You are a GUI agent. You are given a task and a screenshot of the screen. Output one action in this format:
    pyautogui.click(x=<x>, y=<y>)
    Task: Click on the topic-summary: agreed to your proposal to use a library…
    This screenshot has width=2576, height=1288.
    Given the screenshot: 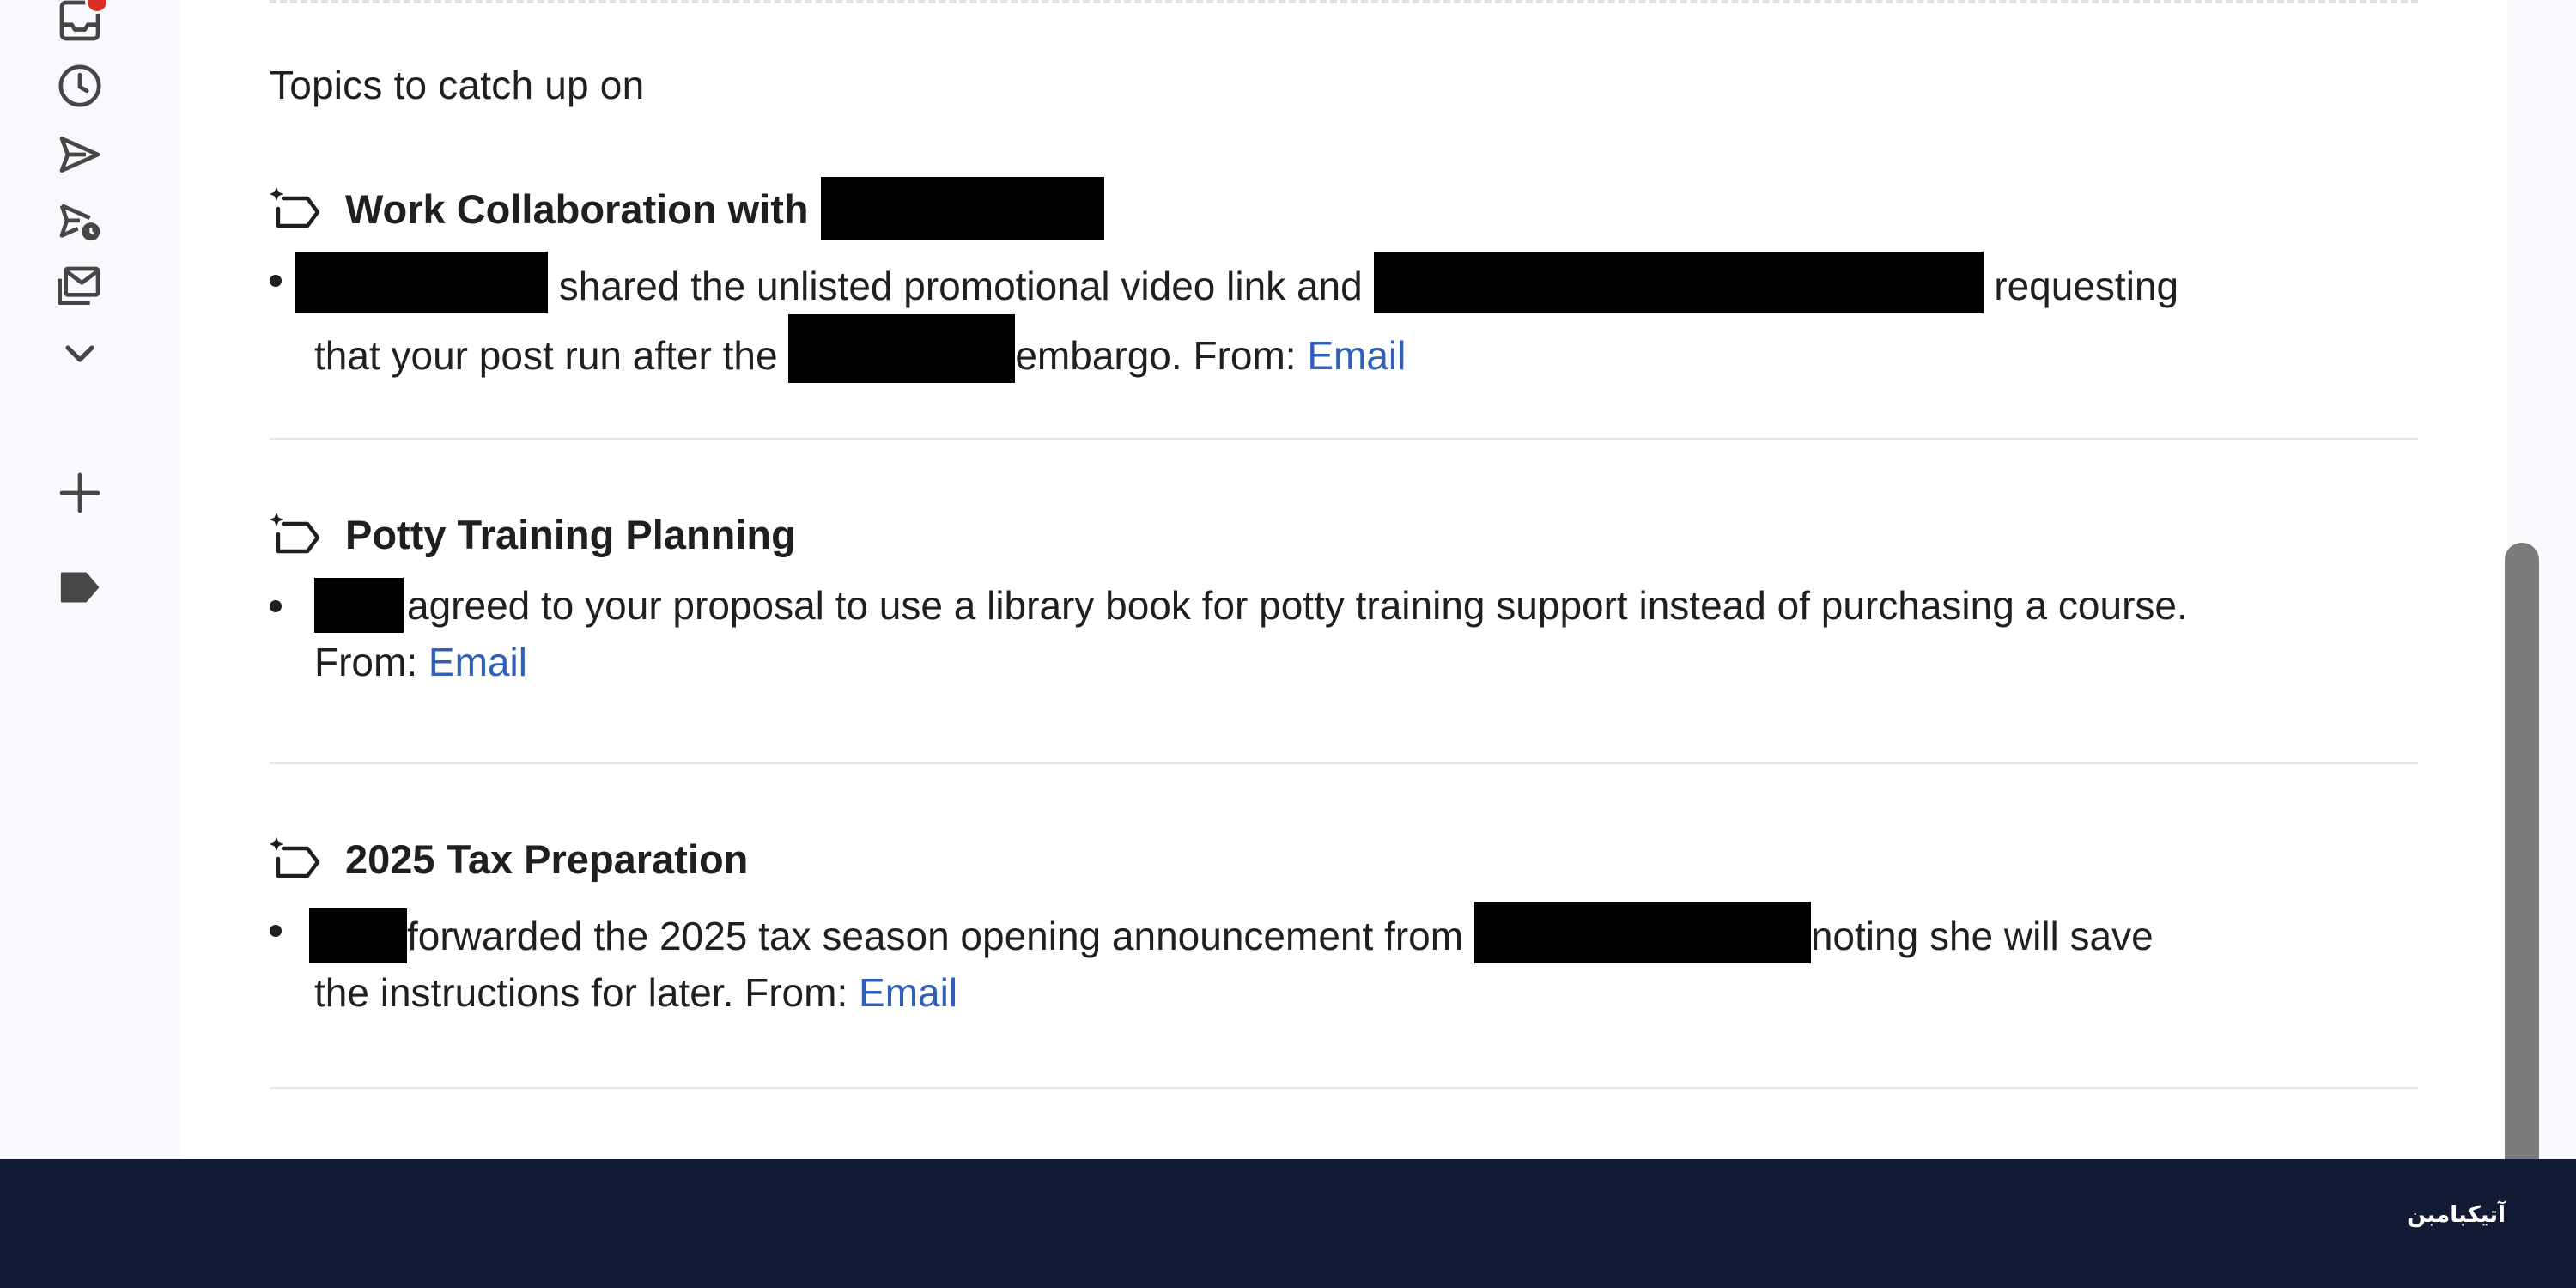 What is the action you would take?
    pyautogui.click(x=1236, y=633)
    